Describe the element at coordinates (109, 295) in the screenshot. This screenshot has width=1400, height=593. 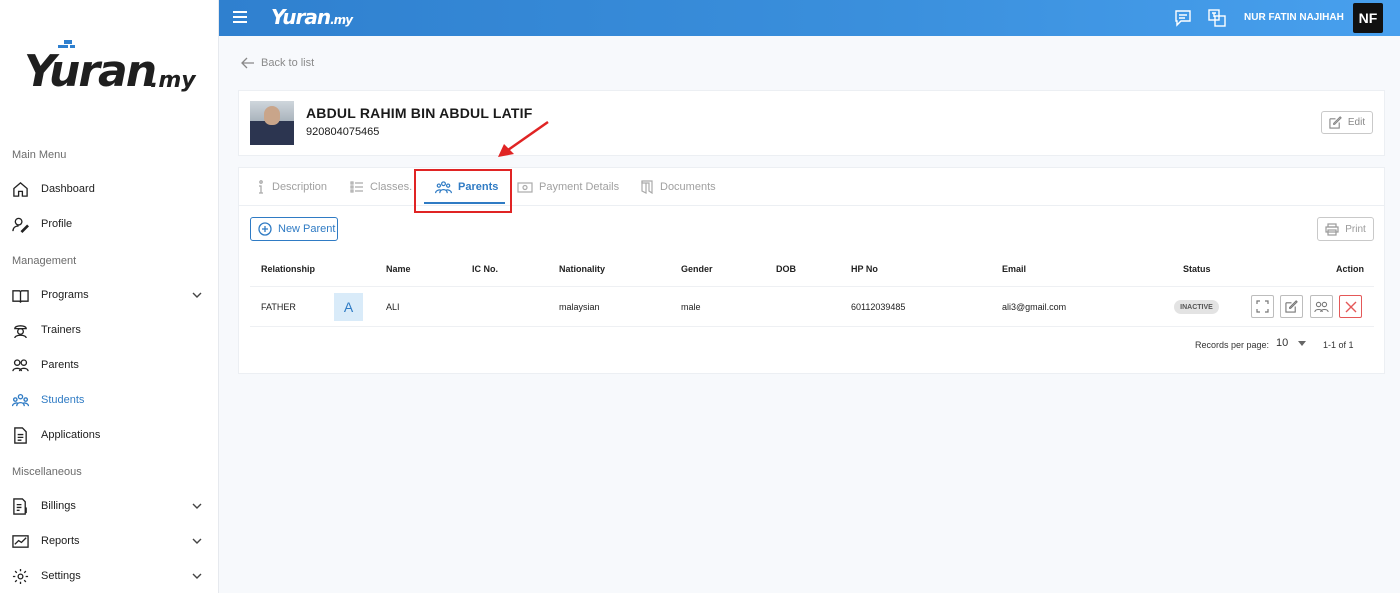
I see `sidebar-item-programs: Programs` at that location.